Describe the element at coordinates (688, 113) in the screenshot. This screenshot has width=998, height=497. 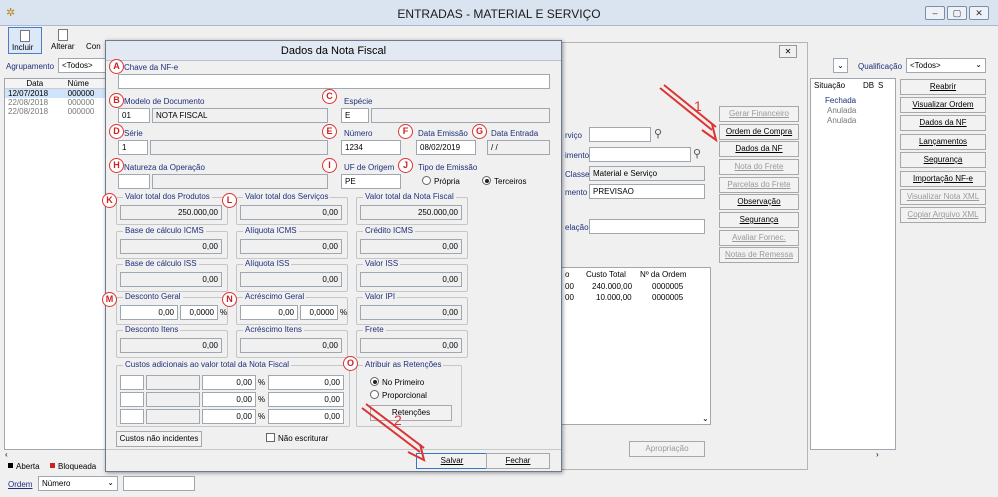
I see `arrow-1-icon` at that location.